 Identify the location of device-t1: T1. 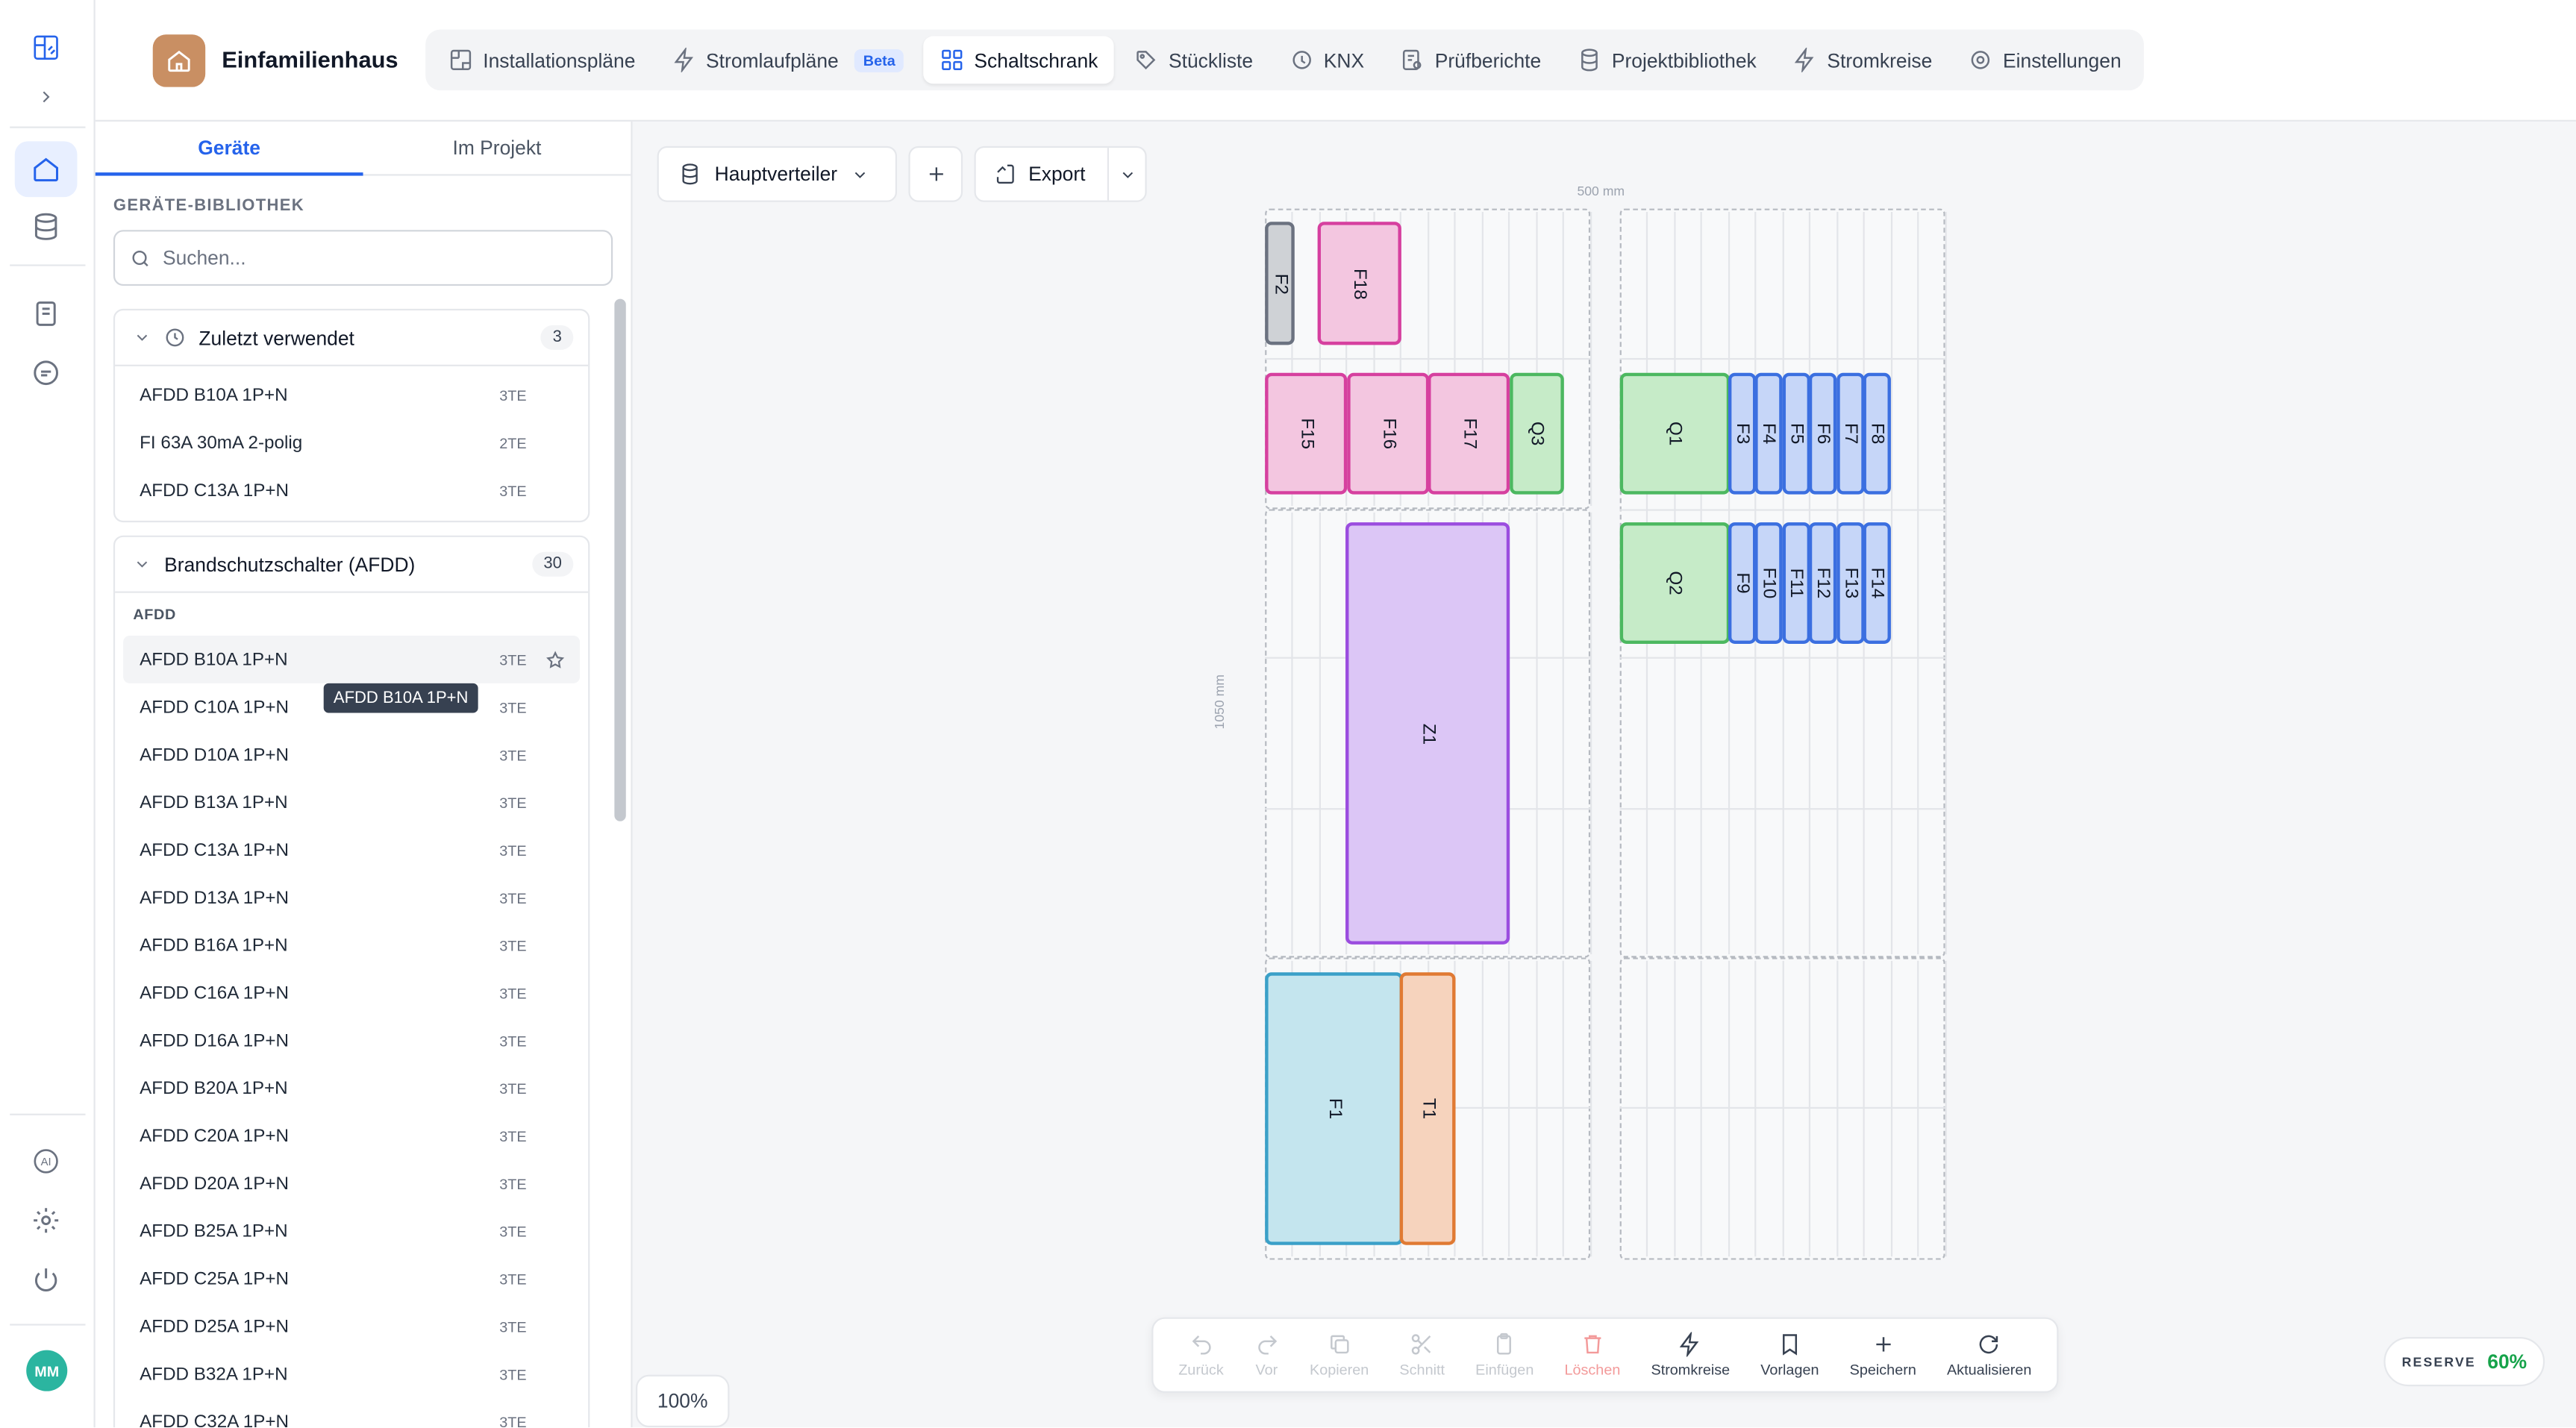
(1427, 1108).